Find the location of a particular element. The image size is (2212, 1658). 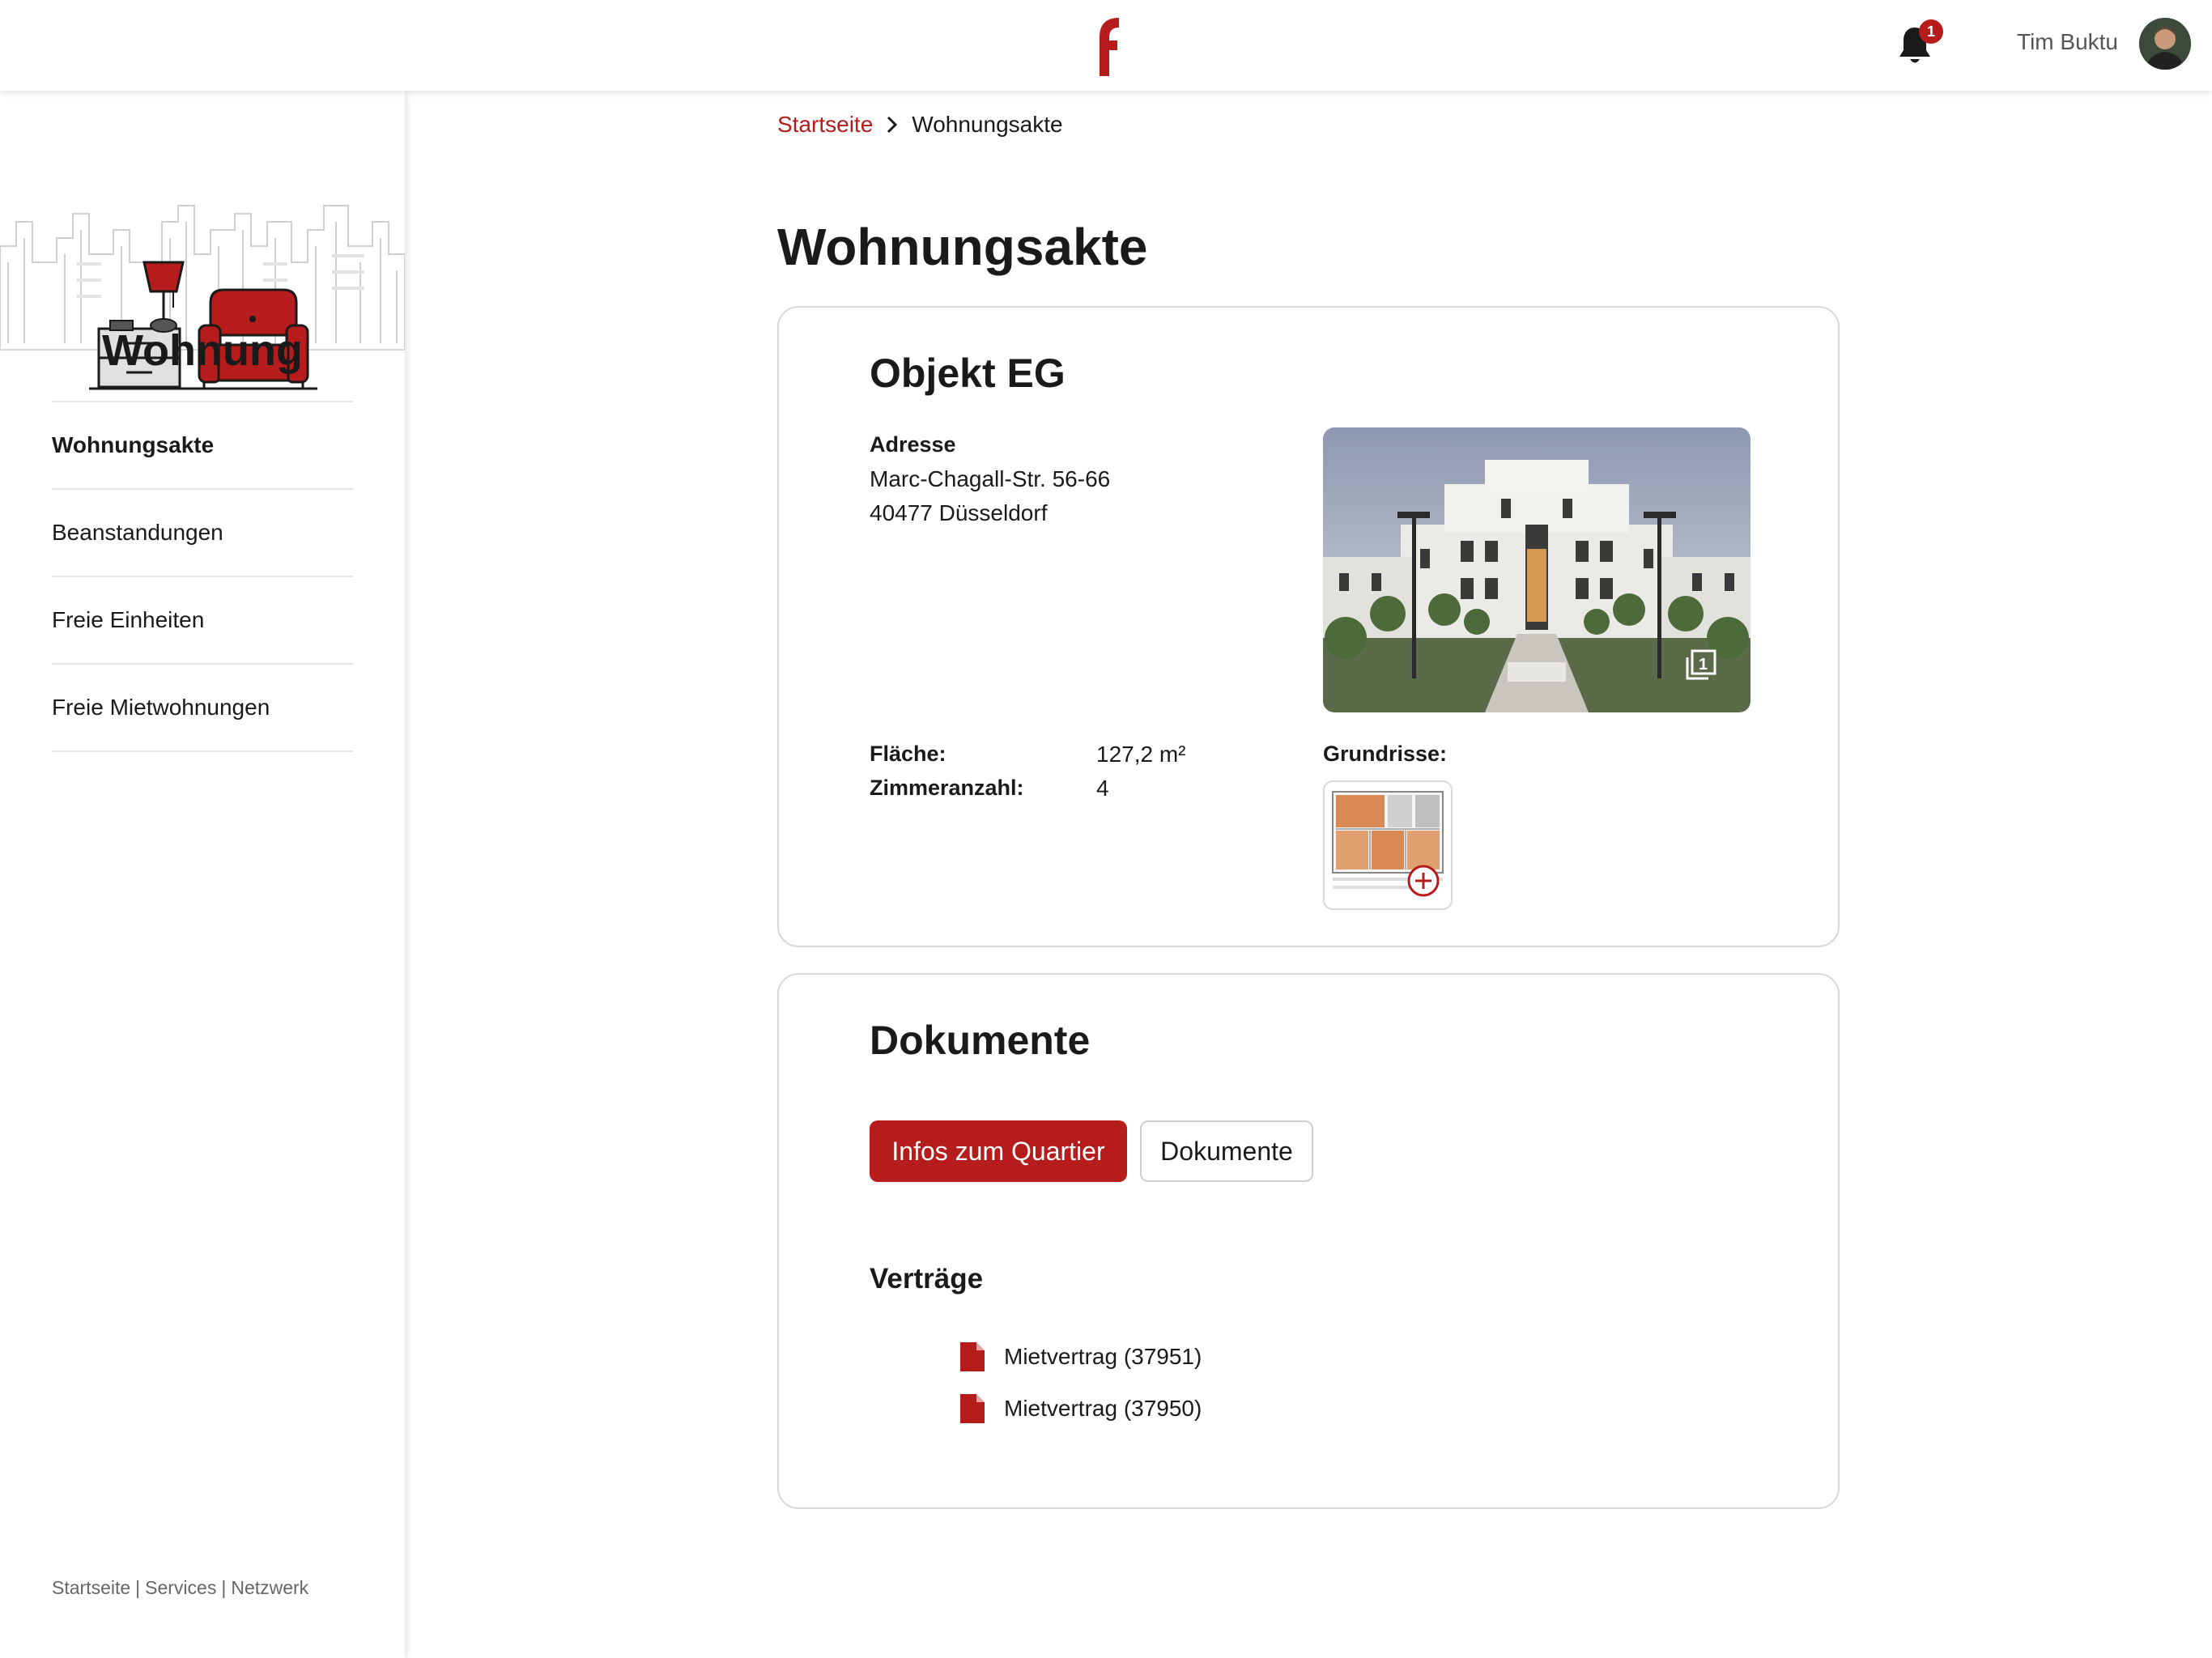

fact-value-flaeche: 127,2 m² is located at coordinates (1141, 754).